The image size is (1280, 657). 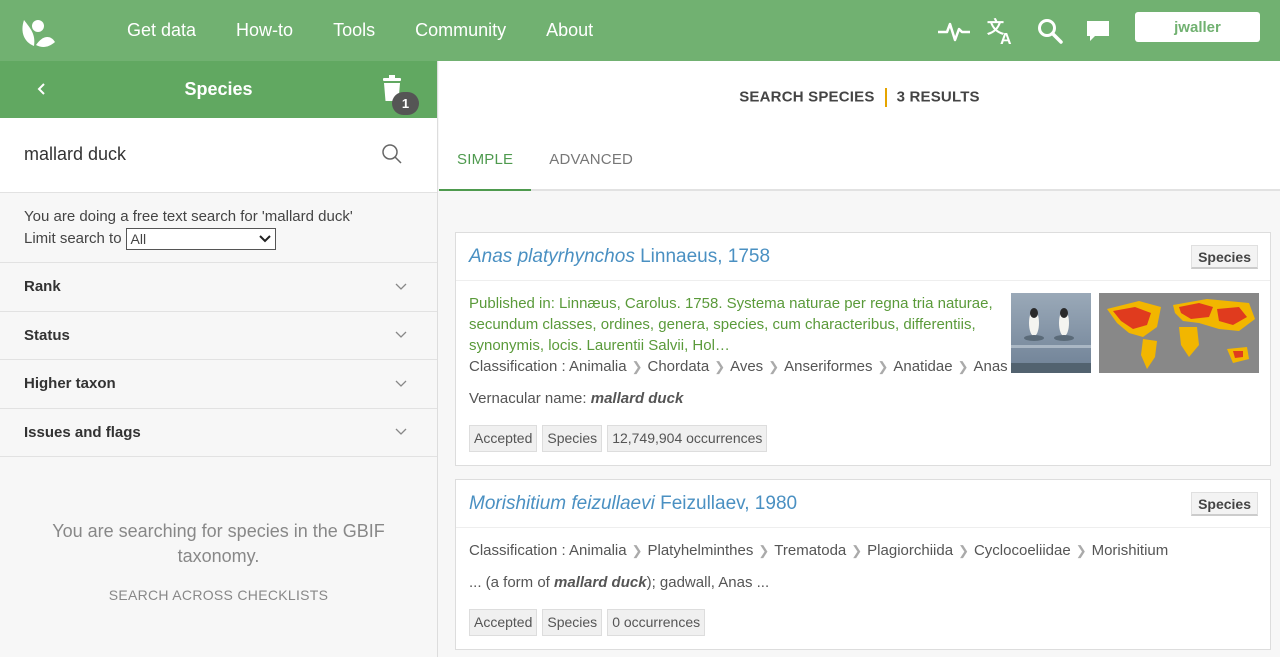 I want to click on facet-label: Higher taxon, so click(x=70, y=384).